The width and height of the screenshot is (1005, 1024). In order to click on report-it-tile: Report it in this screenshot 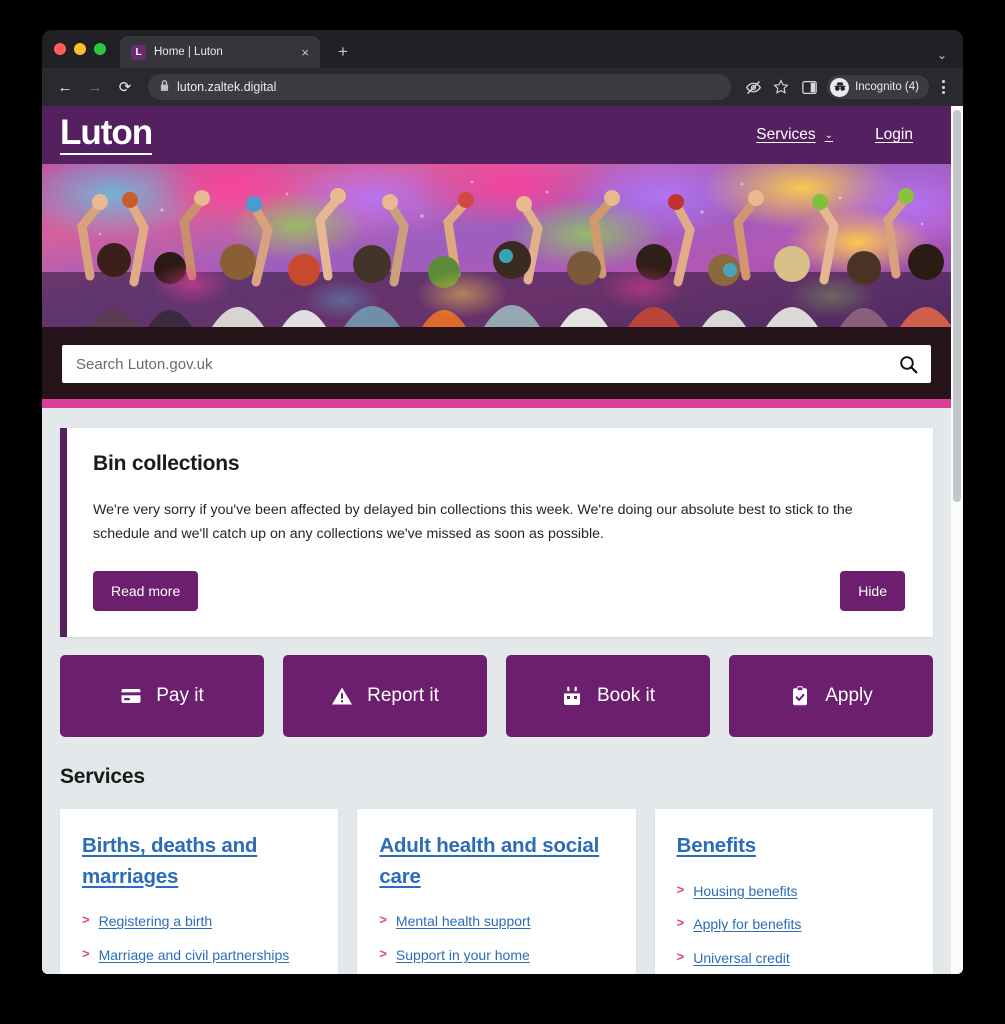, I will do `click(385, 695)`.